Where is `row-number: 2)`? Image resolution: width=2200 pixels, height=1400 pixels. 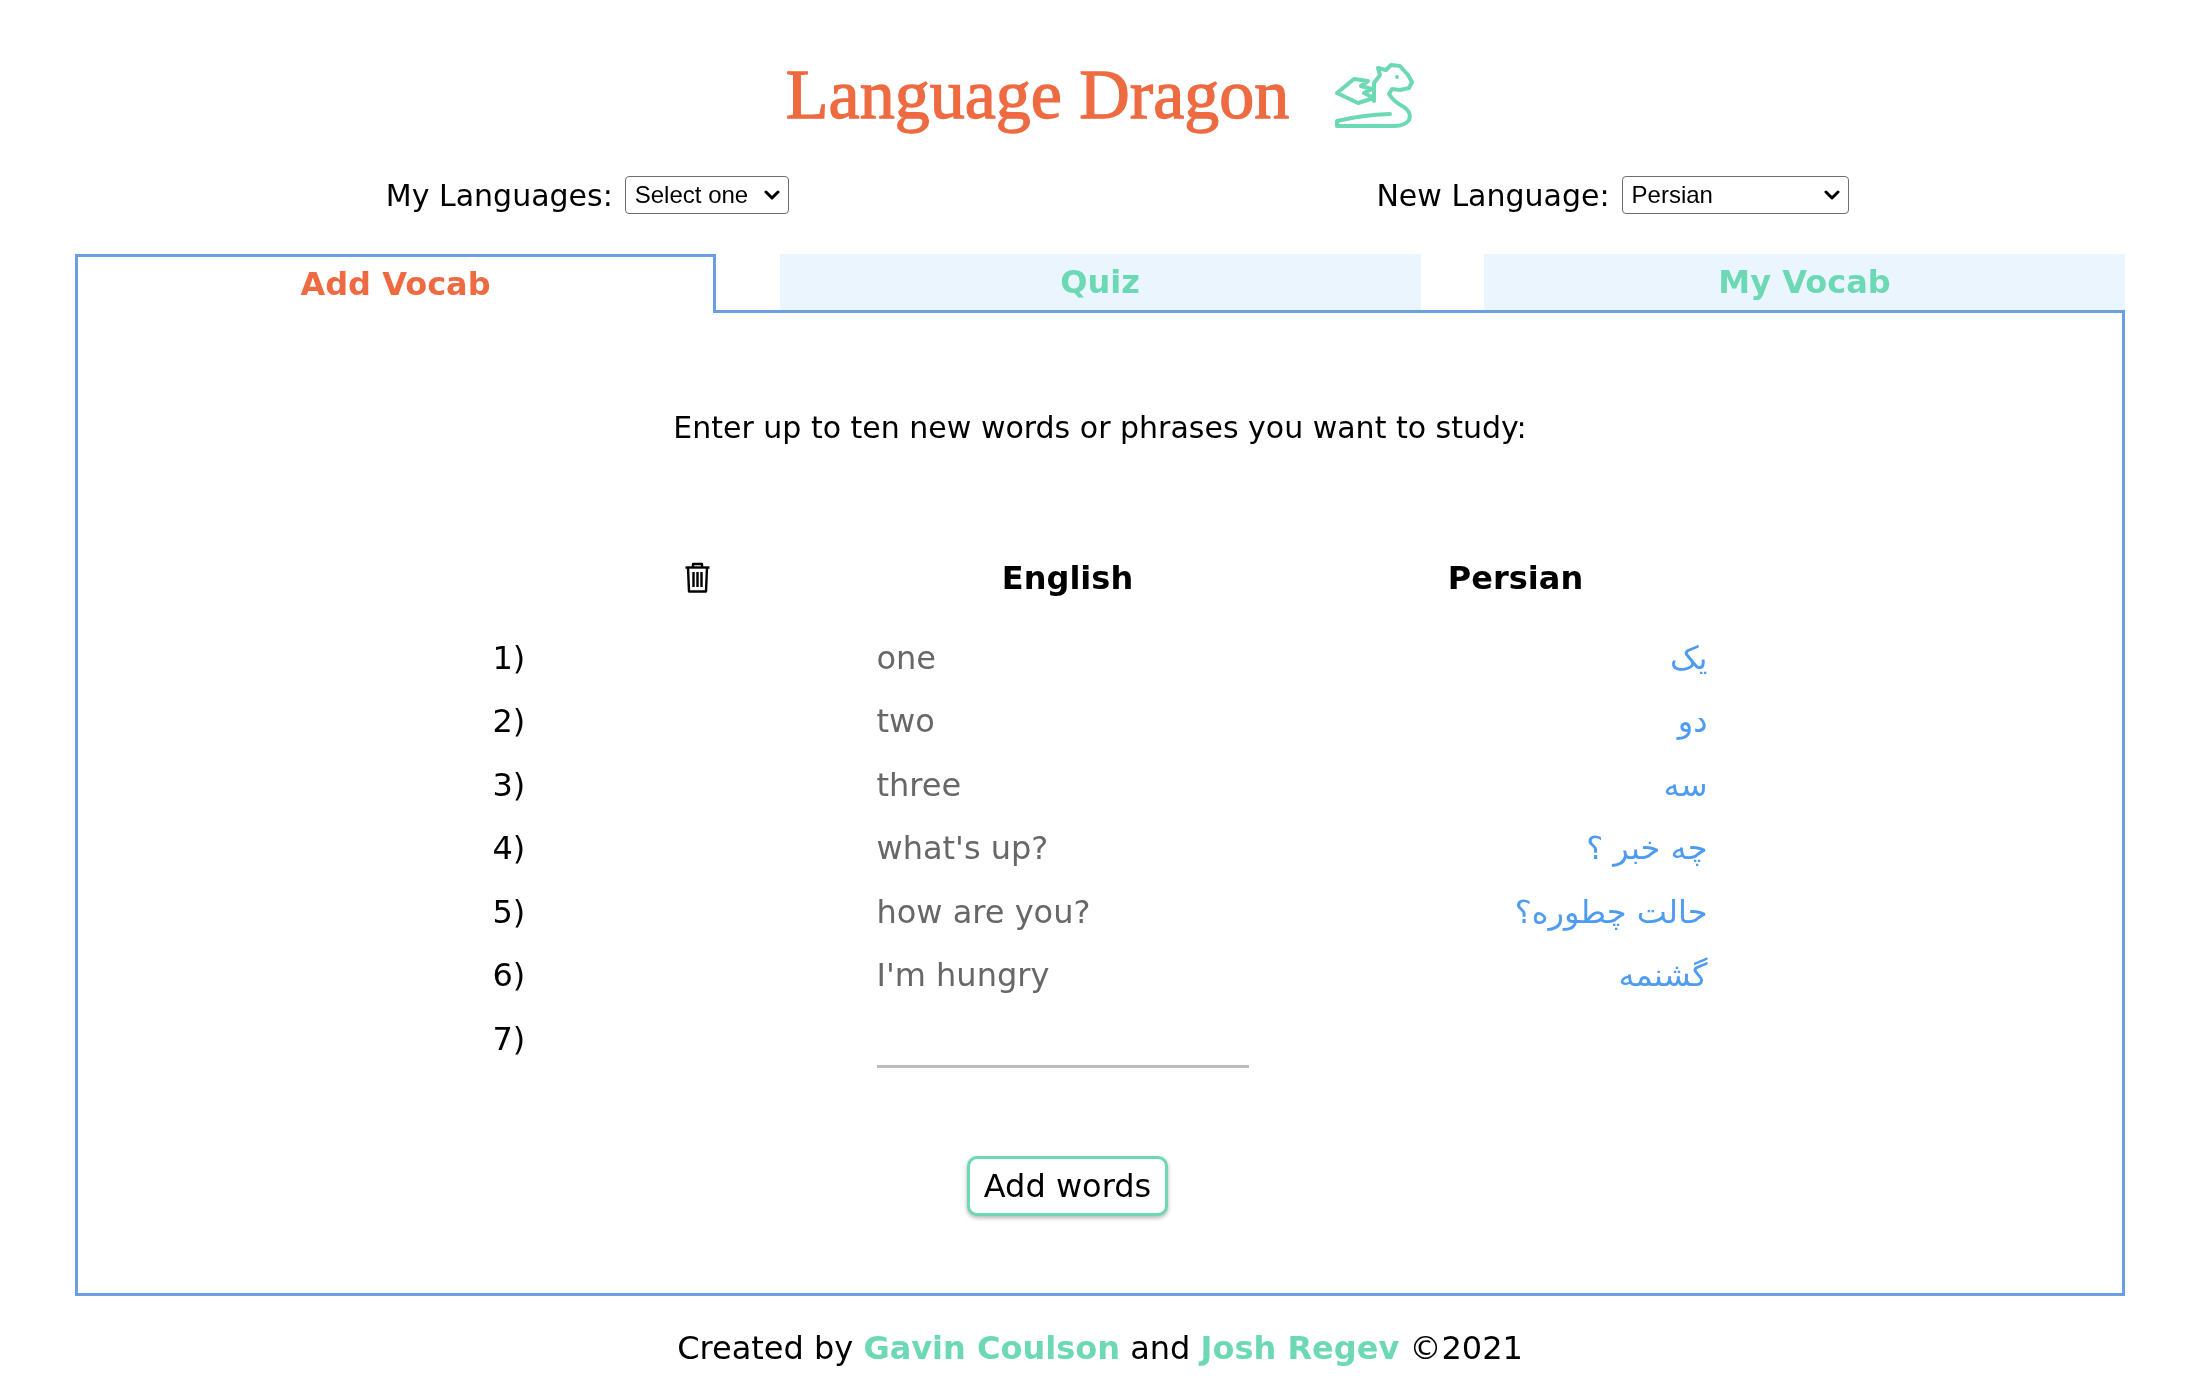 row-number: 2) is located at coordinates (509, 722).